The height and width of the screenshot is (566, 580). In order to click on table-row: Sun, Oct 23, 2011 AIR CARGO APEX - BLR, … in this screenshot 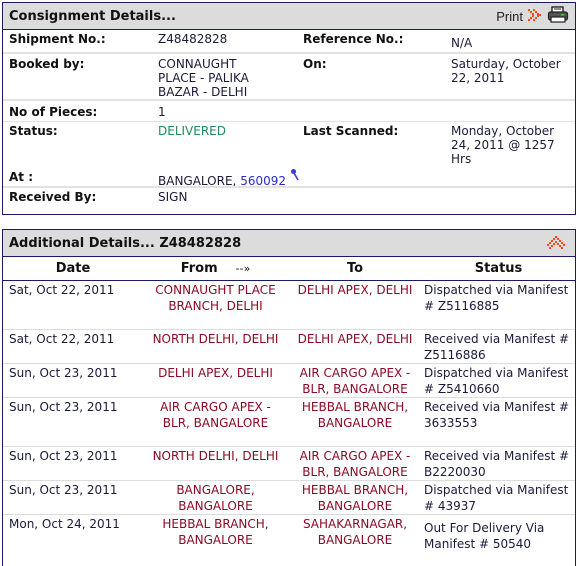, I will do `click(289, 421)`.